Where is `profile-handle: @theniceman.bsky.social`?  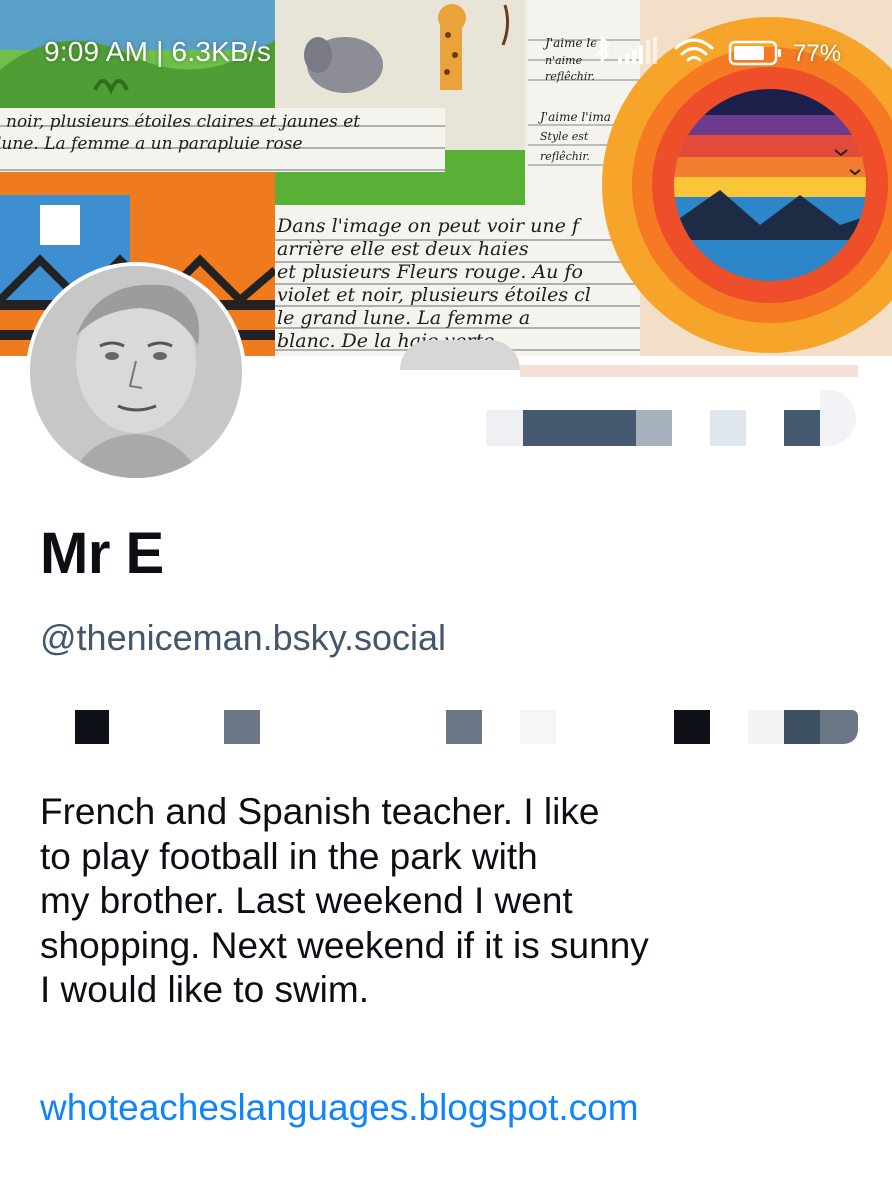 profile-handle: @theniceman.bsky.social is located at coordinates (243, 638).